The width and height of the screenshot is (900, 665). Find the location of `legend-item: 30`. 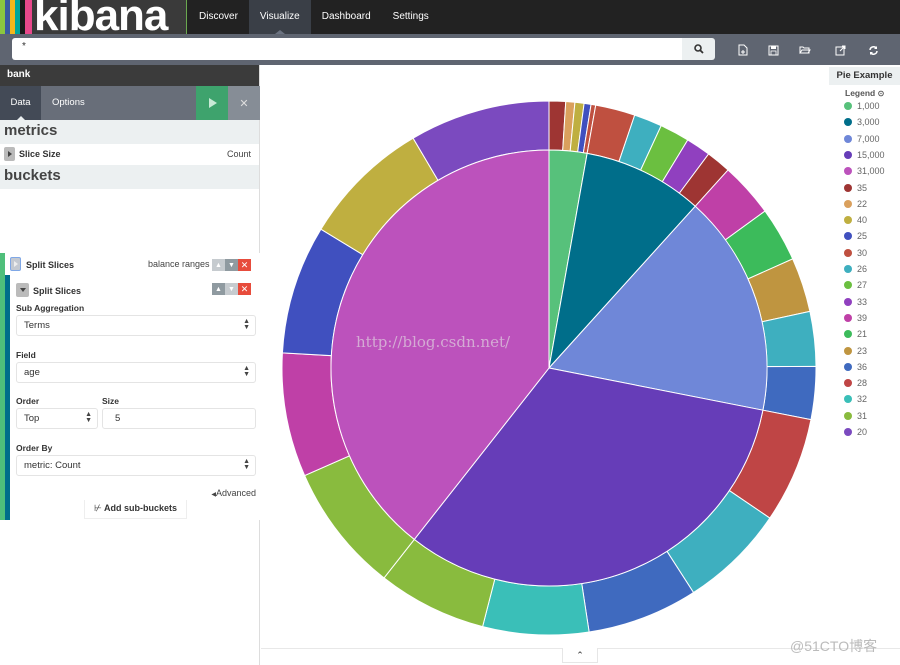

legend-item: 30 is located at coordinates (855, 253).